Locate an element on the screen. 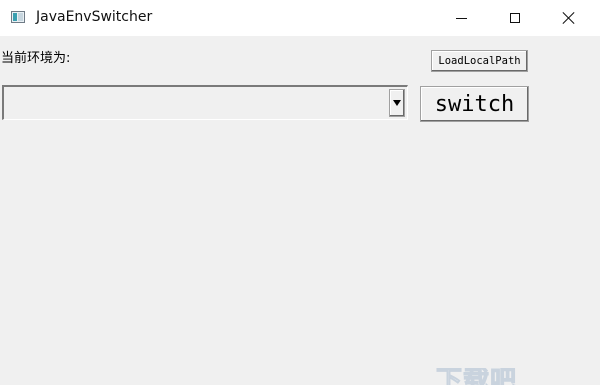  title-bar: JavaEnvSwitcher is located at coordinates (300, 18).